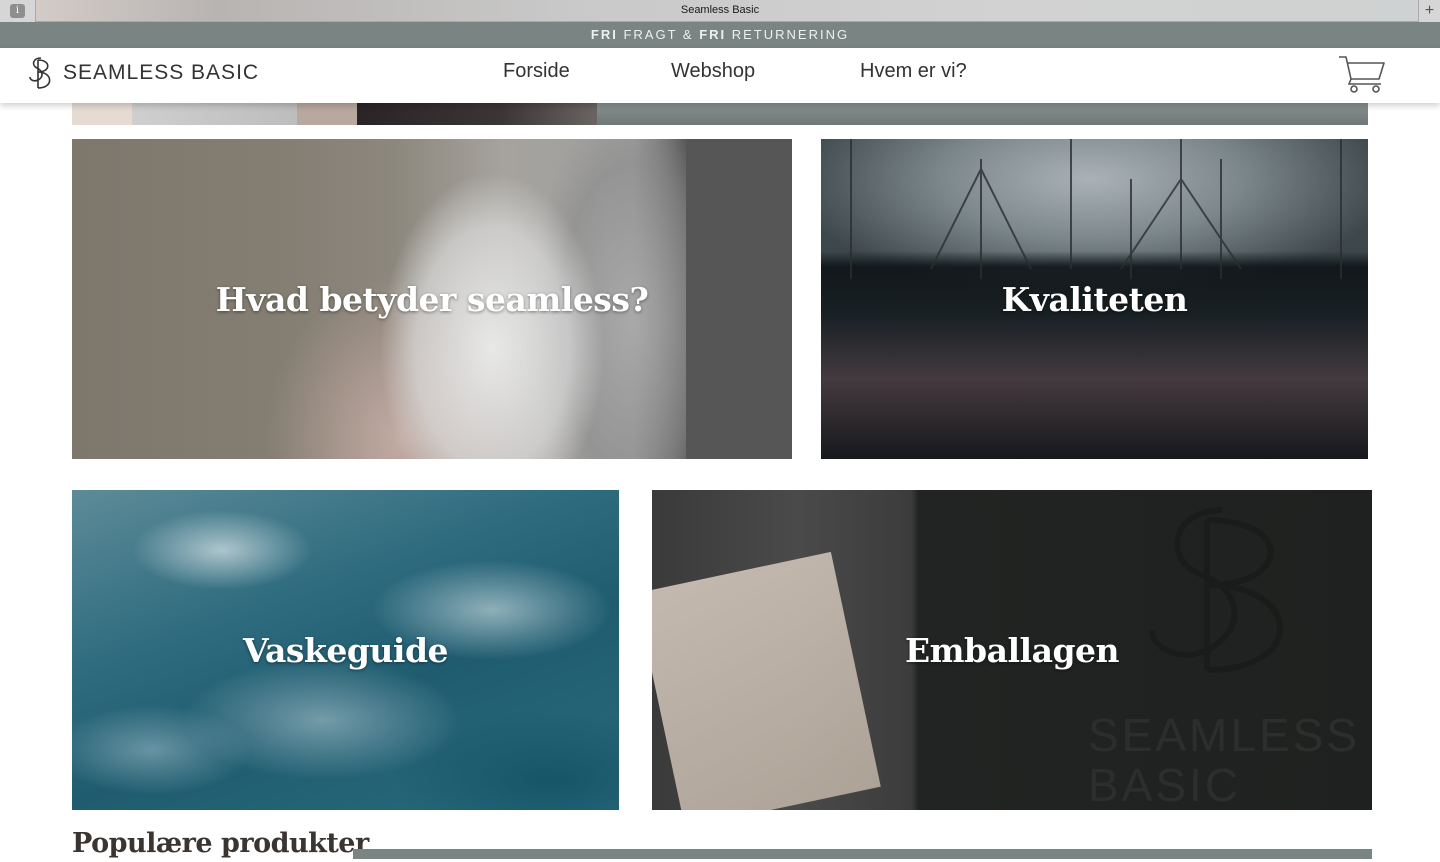 This screenshot has width=1440, height=862. Describe the element at coordinates (604, 34) in the screenshot. I see `promo-word-free-shipping: FRI` at that location.